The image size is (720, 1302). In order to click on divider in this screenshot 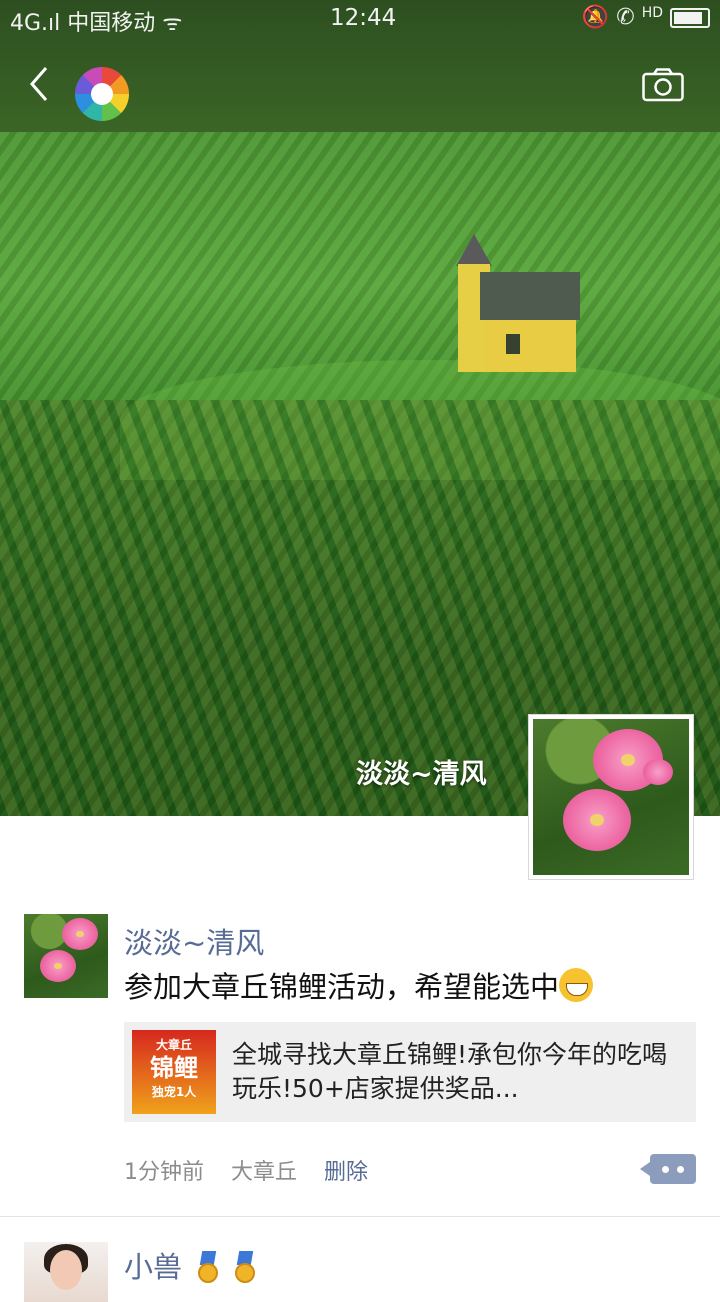, I will do `click(360, 1216)`.